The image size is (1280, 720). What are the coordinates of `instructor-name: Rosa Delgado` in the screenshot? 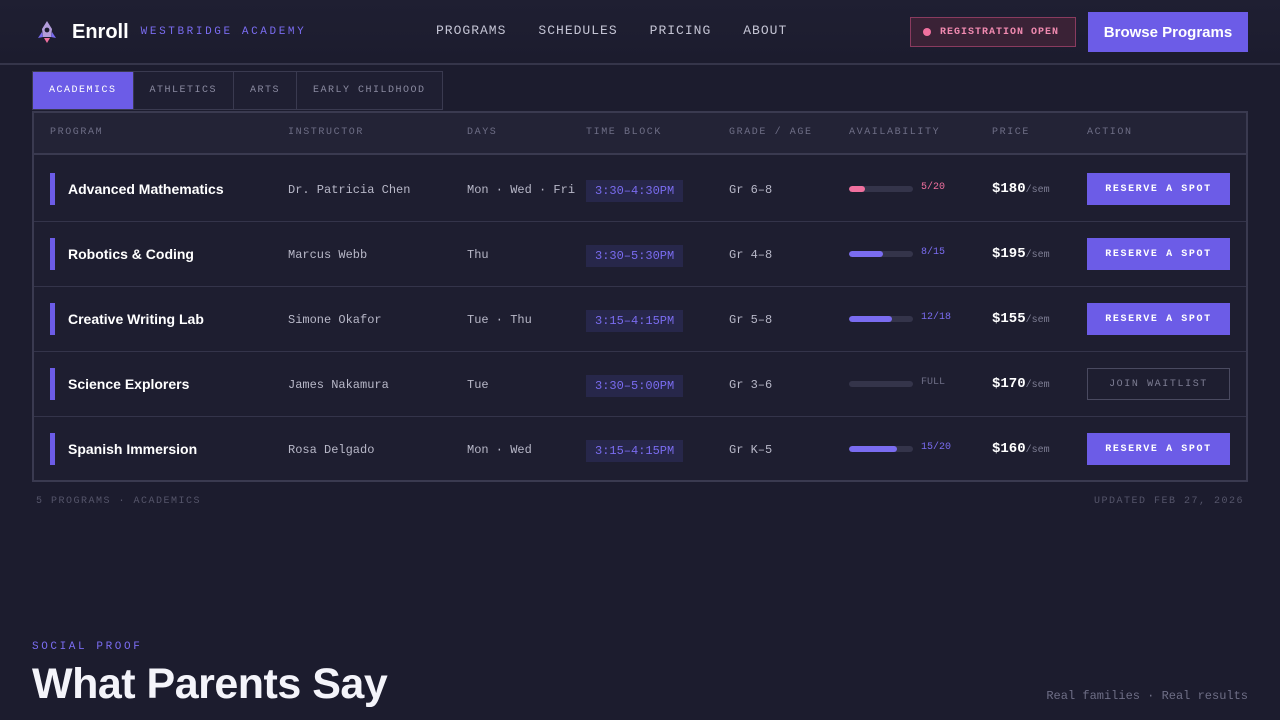 It's located at (331, 450).